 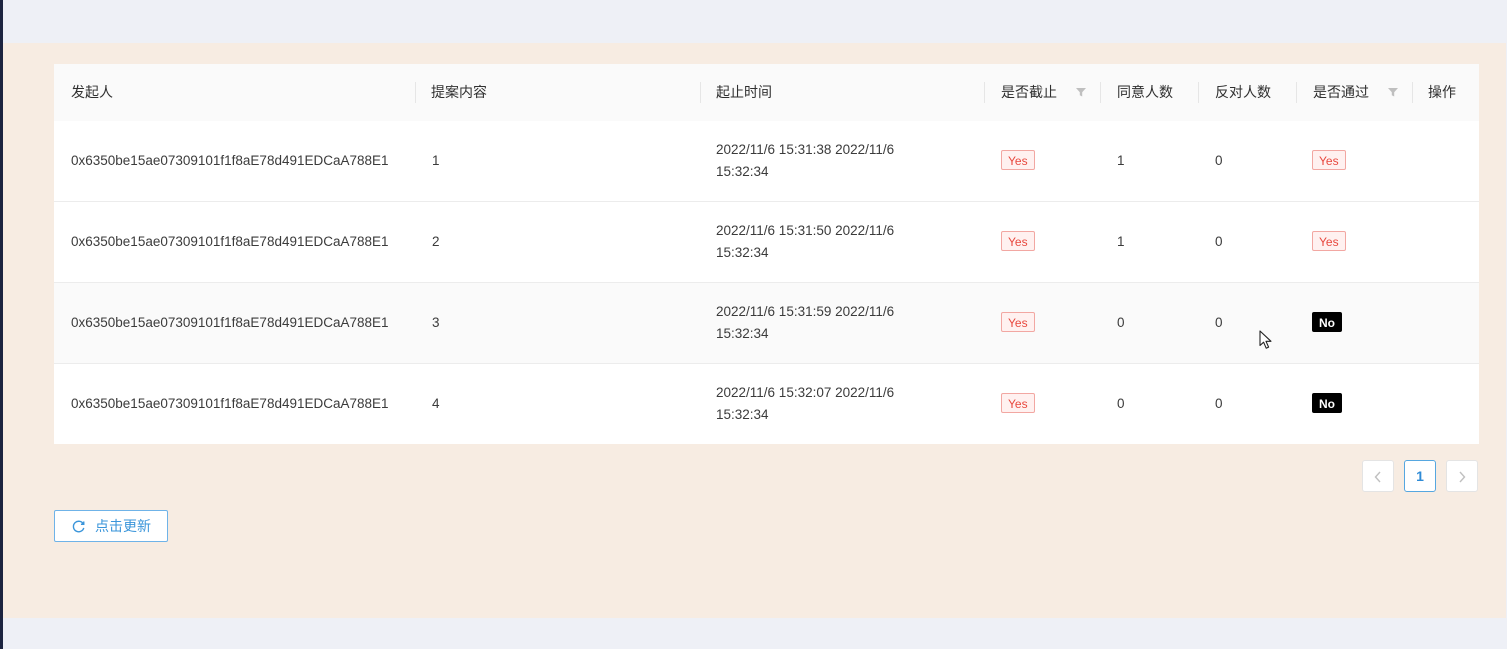 I want to click on refresh-button: 点击更新, so click(x=111, y=526).